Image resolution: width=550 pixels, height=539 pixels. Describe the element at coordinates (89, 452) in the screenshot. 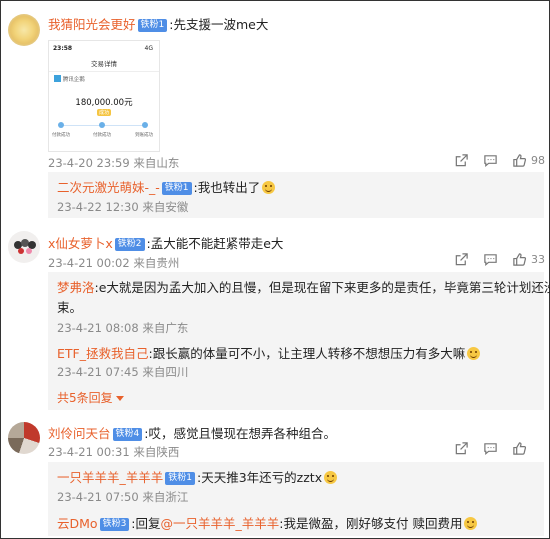

I see `timestamp: 23-4-21 00:31` at that location.